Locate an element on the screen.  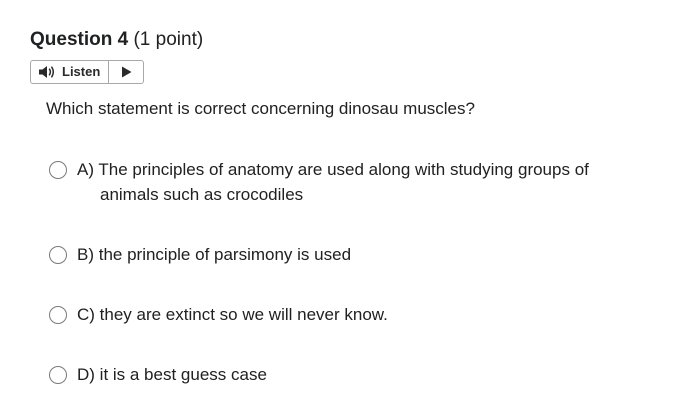
option-label-a-line-2: animals such as crocodiles is located at coordinates (202, 194).